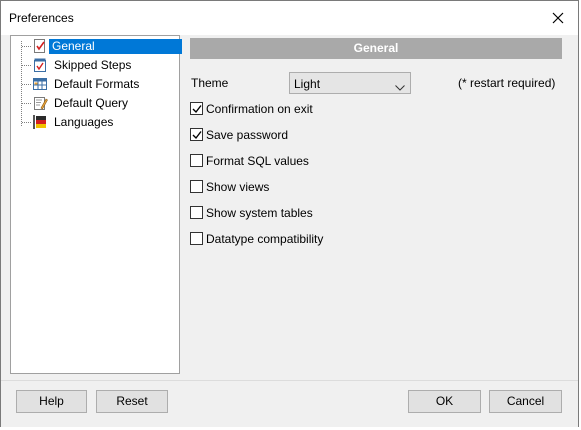  What do you see at coordinates (376, 48) in the screenshot?
I see `panel-header: General` at bounding box center [376, 48].